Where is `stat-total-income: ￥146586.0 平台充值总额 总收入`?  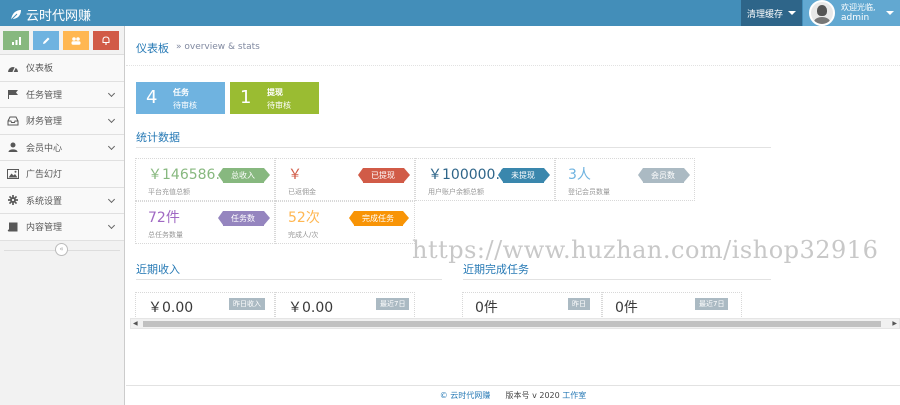 stat-total-income: ￥146586.0 平台充值总额 总收入 is located at coordinates (205, 179).